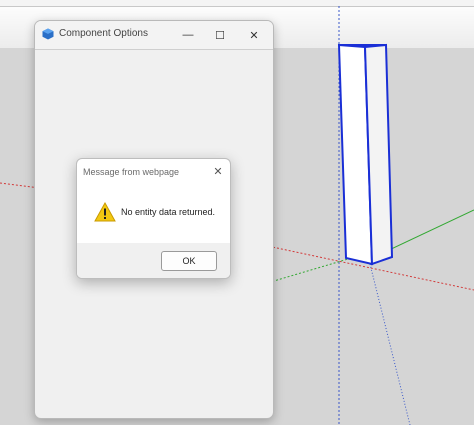 The width and height of the screenshot is (474, 425). Describe the element at coordinates (103, 33) in the screenshot. I see `window-title: Component Options` at that location.